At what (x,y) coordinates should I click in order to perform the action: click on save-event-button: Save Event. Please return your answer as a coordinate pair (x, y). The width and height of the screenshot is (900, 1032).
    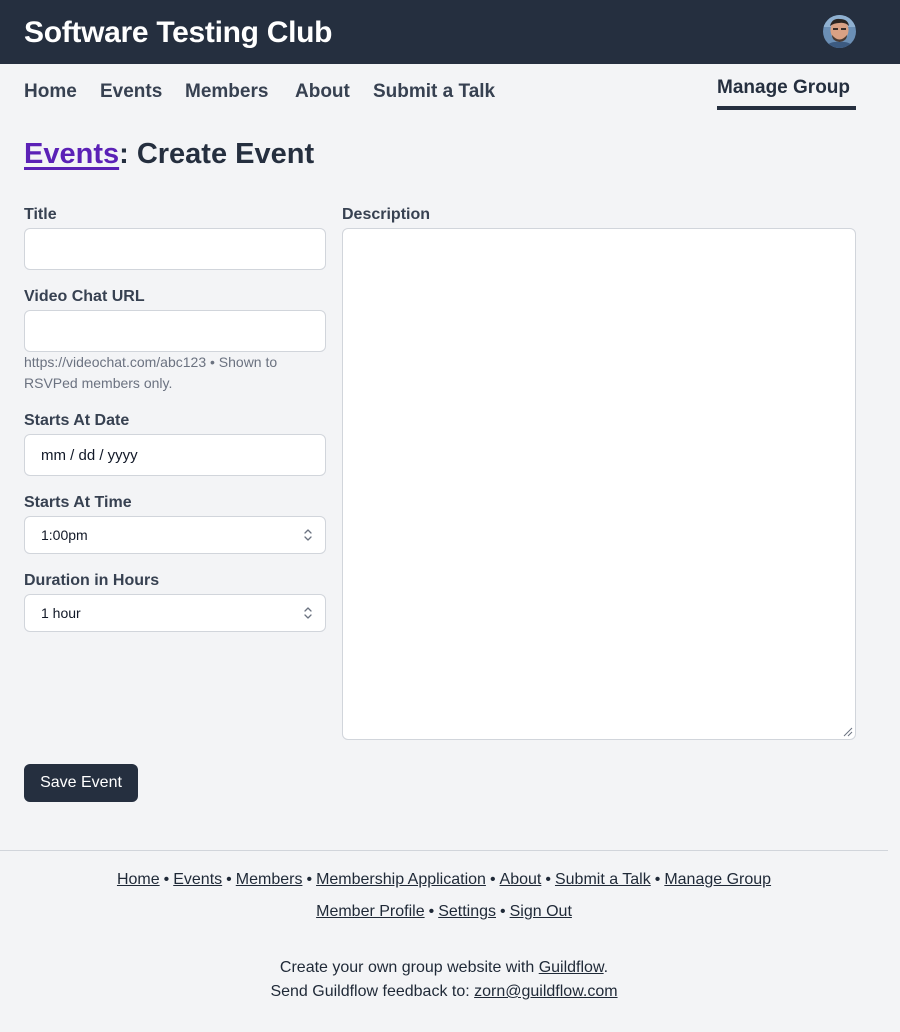
    Looking at the image, I should click on (81, 783).